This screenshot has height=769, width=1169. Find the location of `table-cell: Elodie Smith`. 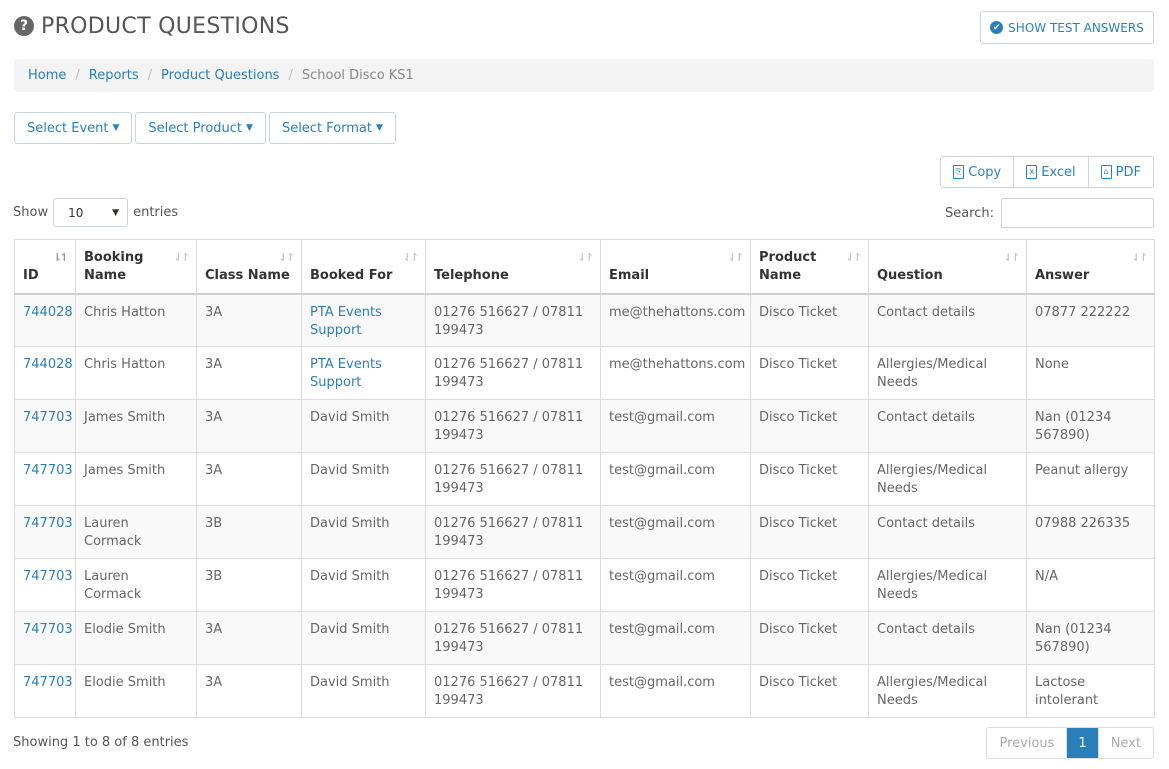

table-cell: Elodie Smith is located at coordinates (136, 638).